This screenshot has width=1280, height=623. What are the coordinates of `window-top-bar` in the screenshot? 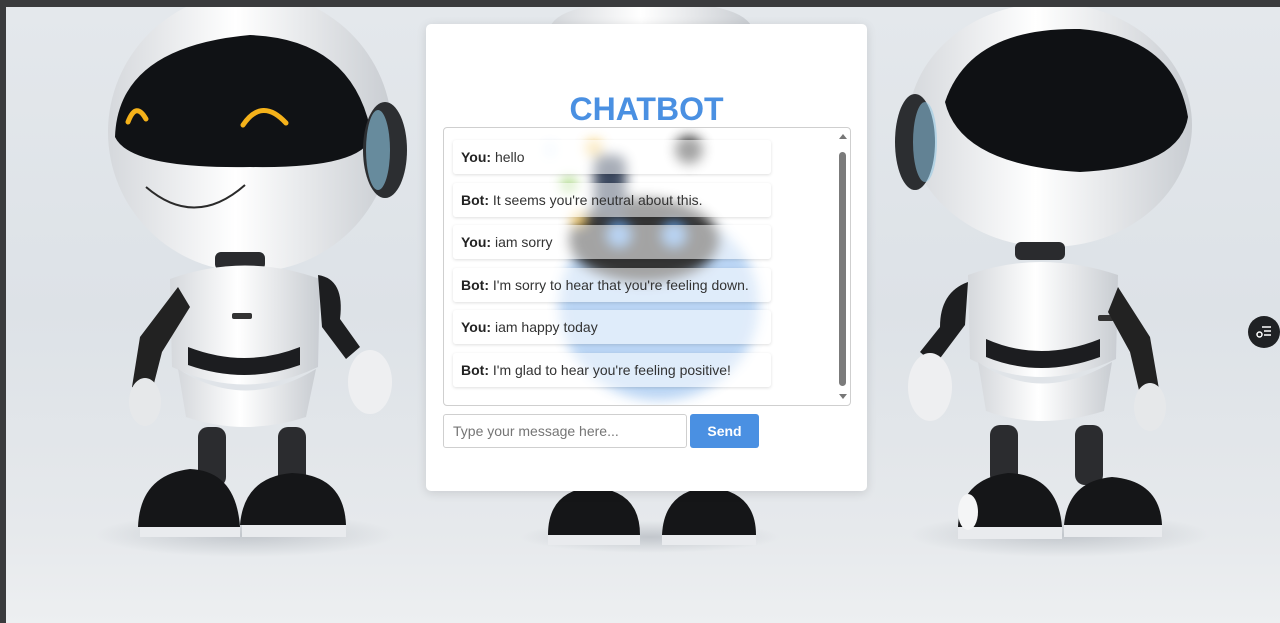 It's located at (640, 3).